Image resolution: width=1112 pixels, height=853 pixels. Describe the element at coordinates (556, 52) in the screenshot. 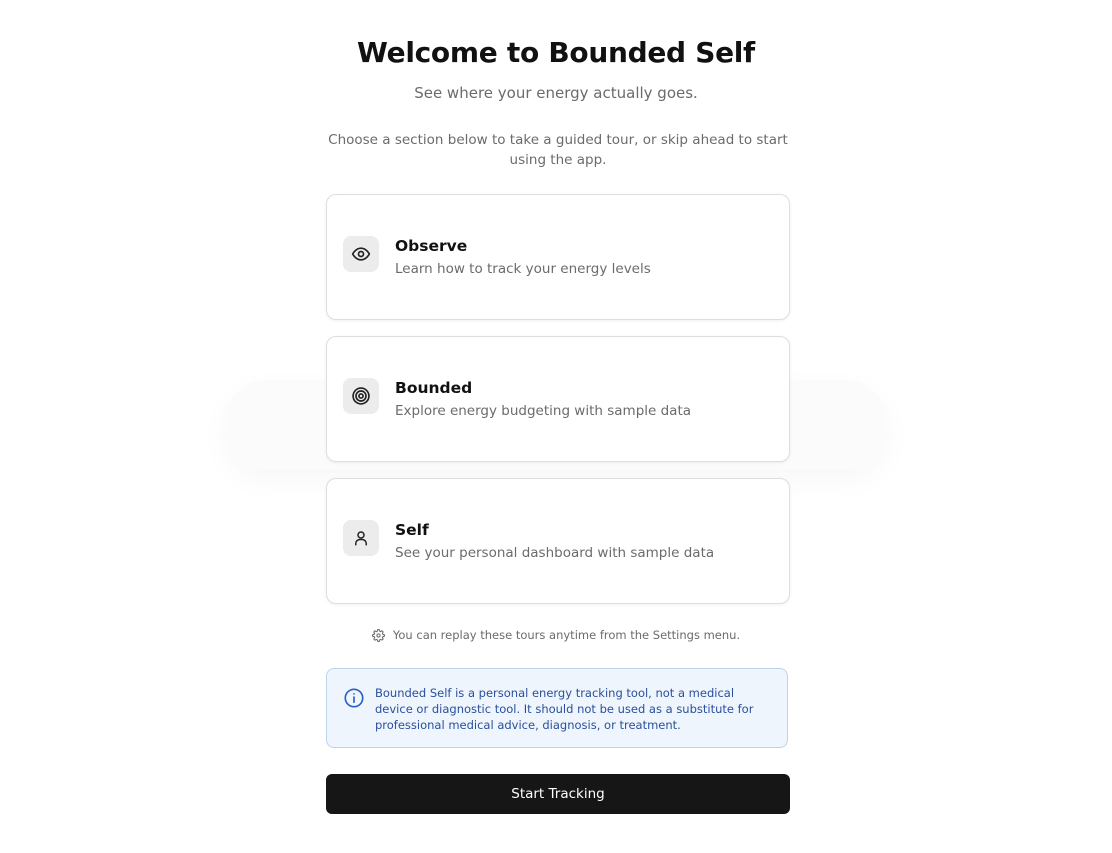

I see `page-title: Welcome to Bounded Self` at that location.